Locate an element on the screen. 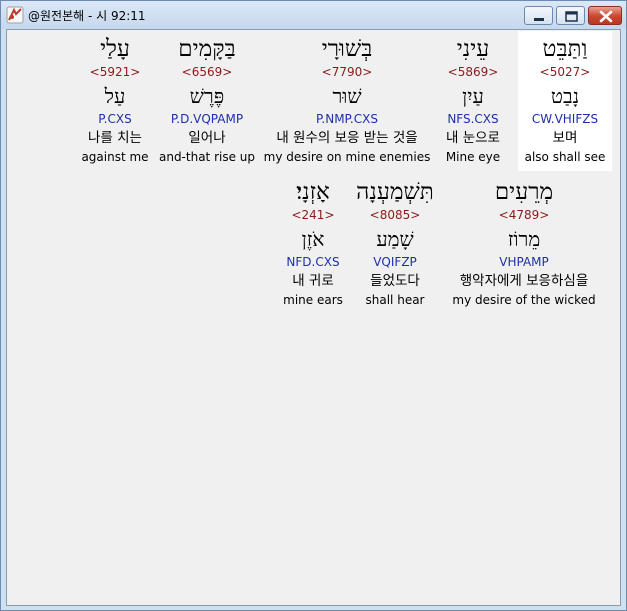 The height and width of the screenshot is (611, 627). lemma-word: עַיִן is located at coordinates (473, 96).